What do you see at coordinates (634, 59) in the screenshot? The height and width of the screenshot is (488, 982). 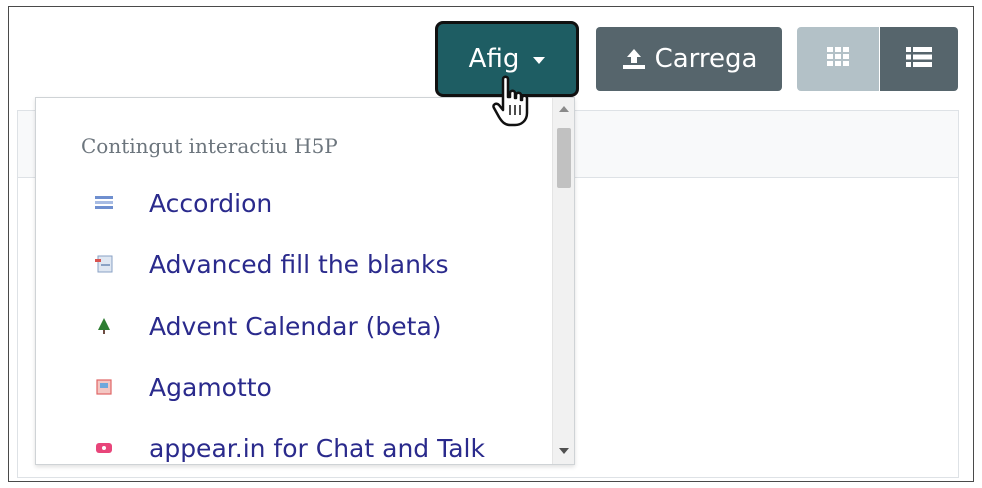 I see `upload-icon` at bounding box center [634, 59].